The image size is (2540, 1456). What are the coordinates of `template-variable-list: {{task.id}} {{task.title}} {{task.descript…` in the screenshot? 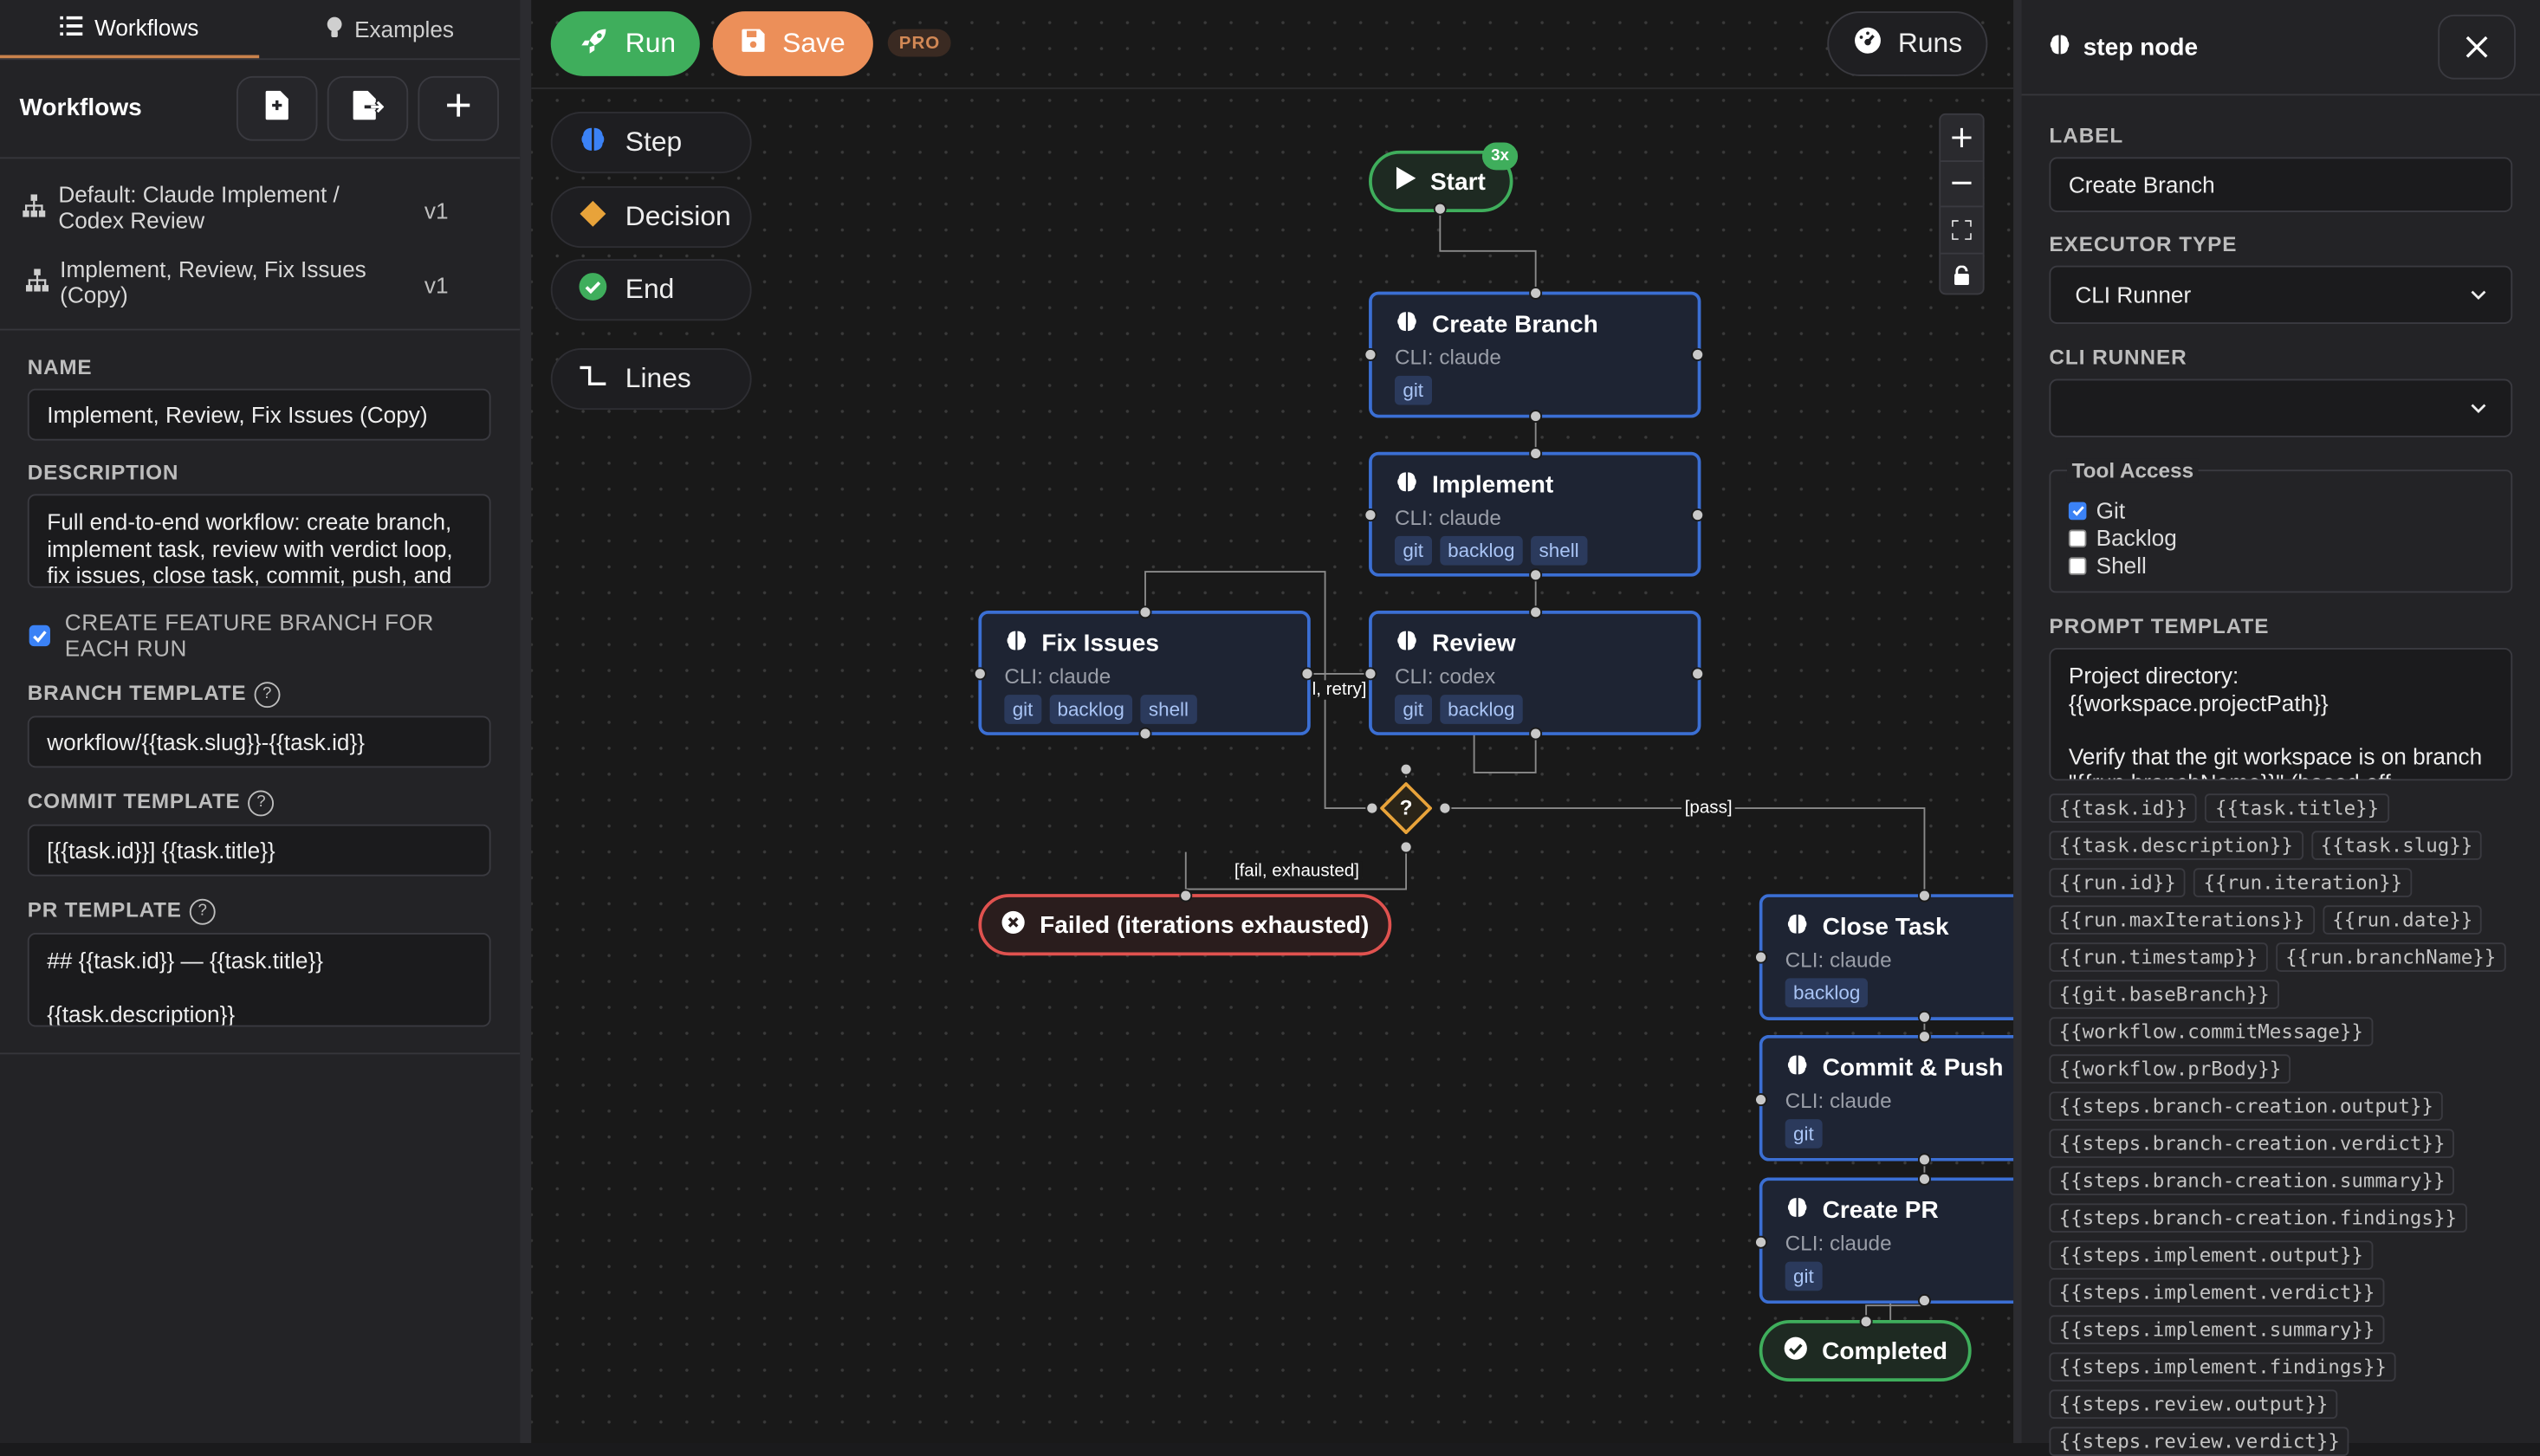 It's located at (2283, 1124).